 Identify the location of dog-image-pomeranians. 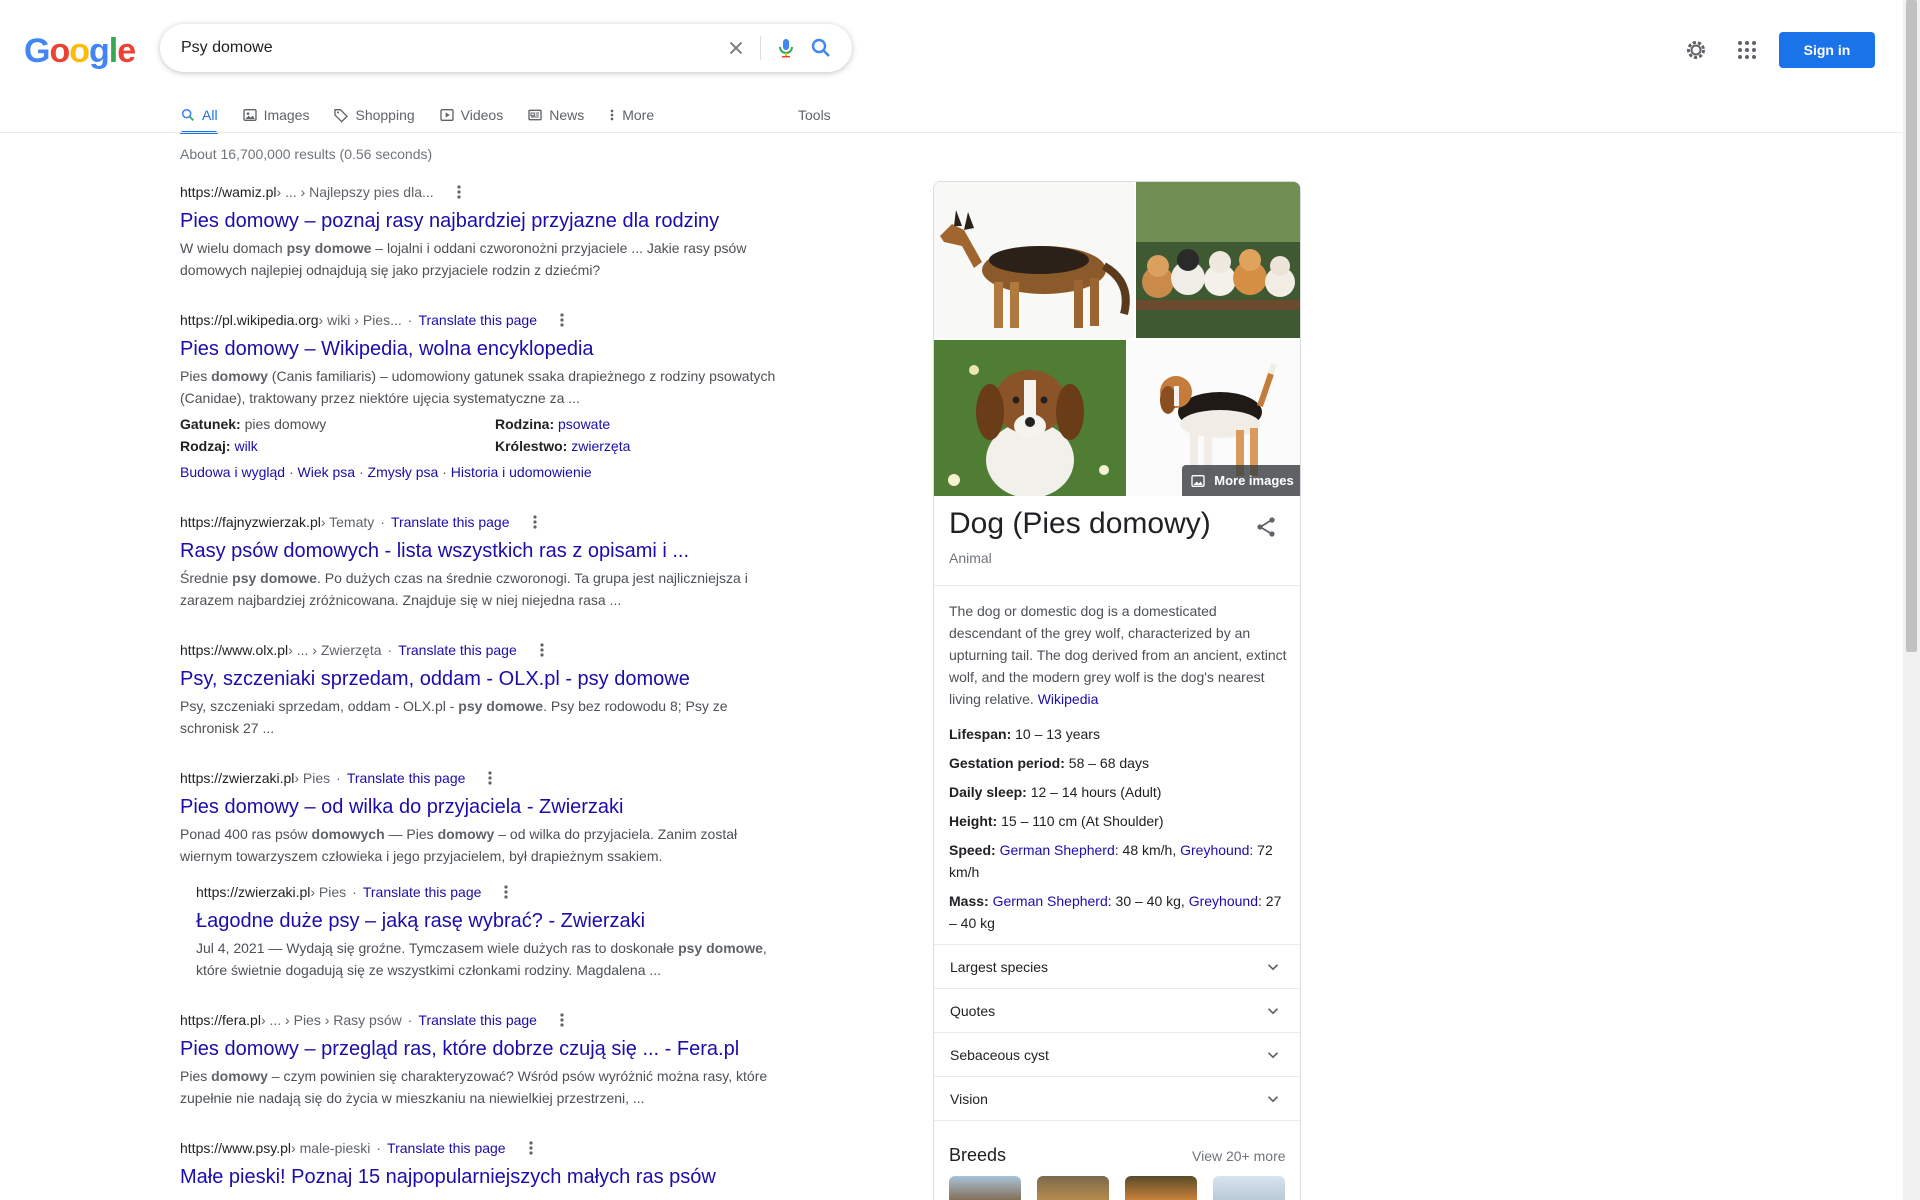
(1218, 260).